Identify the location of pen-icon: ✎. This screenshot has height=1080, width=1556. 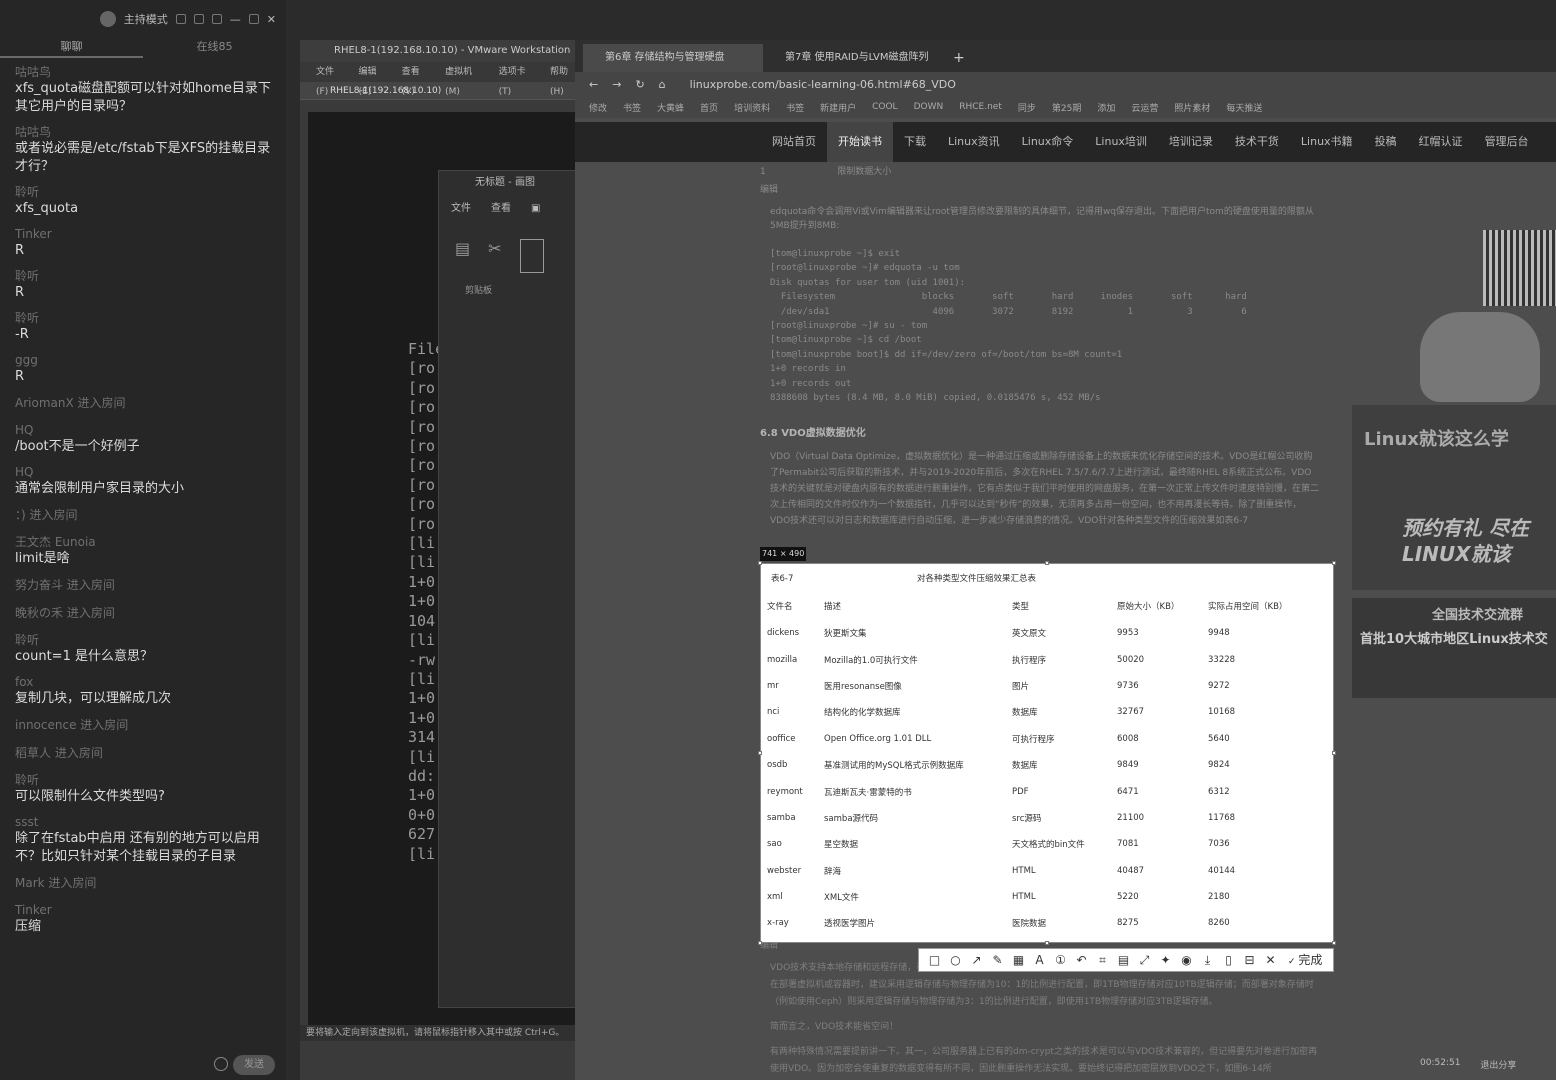
(997, 960).